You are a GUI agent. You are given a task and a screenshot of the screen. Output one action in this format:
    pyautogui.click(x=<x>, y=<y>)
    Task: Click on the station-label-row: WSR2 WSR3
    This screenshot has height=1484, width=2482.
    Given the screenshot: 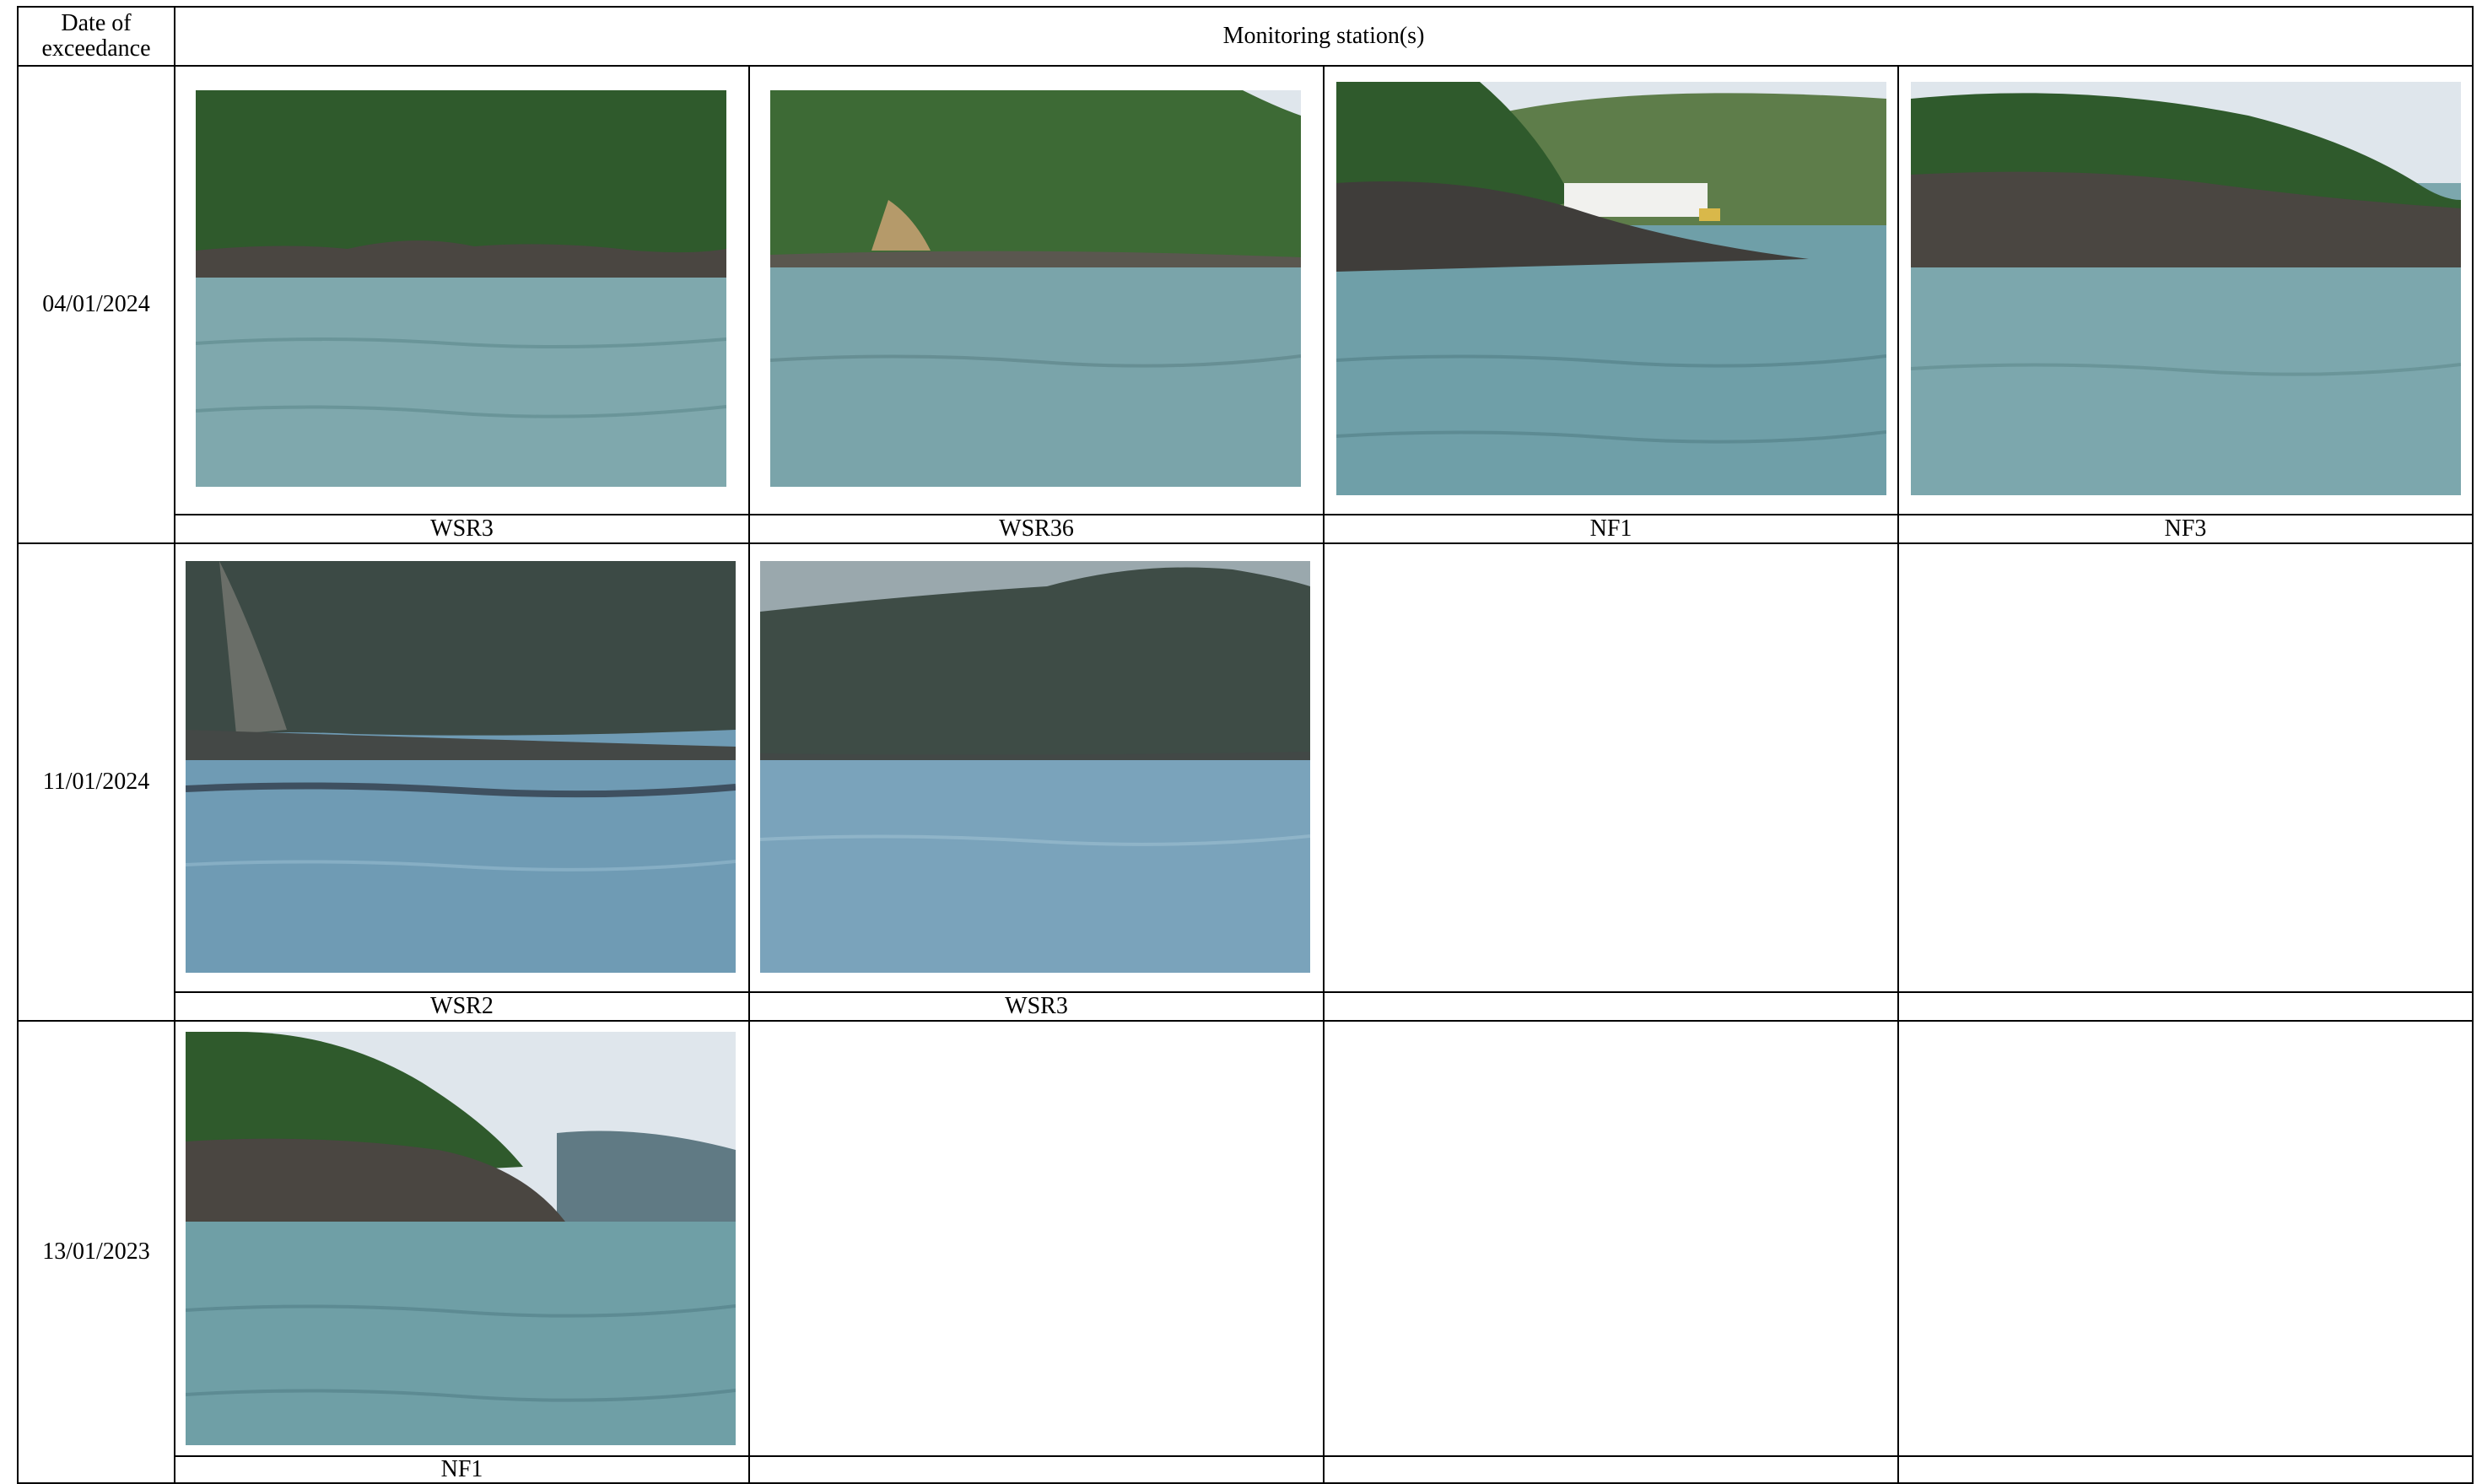 What is the action you would take?
    pyautogui.click(x=1246, y=1006)
    